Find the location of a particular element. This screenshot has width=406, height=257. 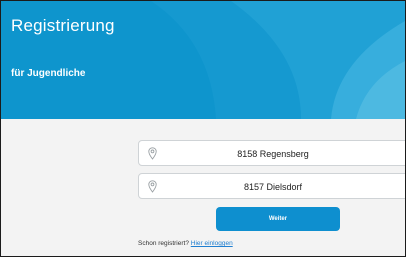

location-field-value: 8157 Dielsdorf is located at coordinates (273, 187).